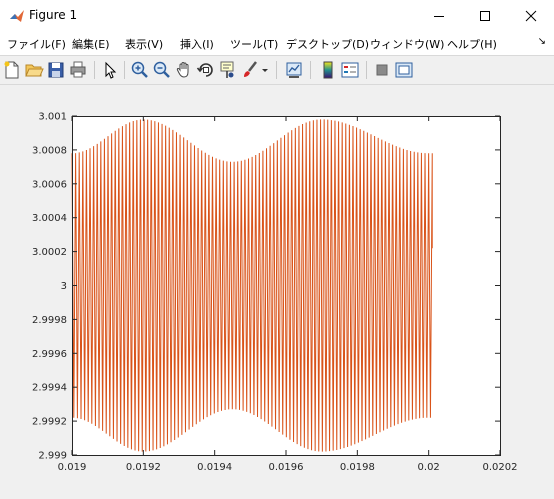 The width and height of the screenshot is (554, 499). I want to click on show-plot-tools-icon, so click(404, 70).